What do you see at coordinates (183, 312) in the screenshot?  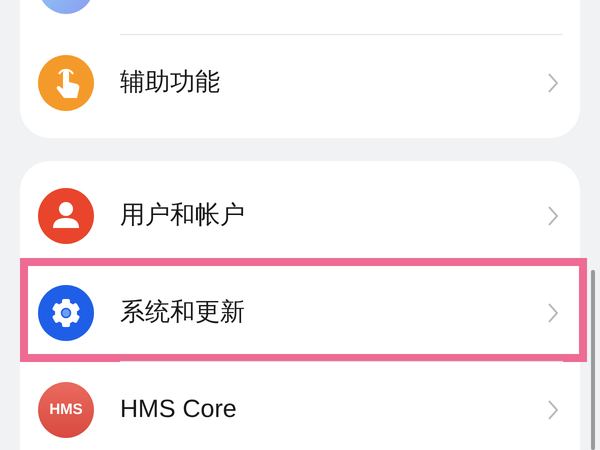 I see `item-label: 系统和更新` at bounding box center [183, 312].